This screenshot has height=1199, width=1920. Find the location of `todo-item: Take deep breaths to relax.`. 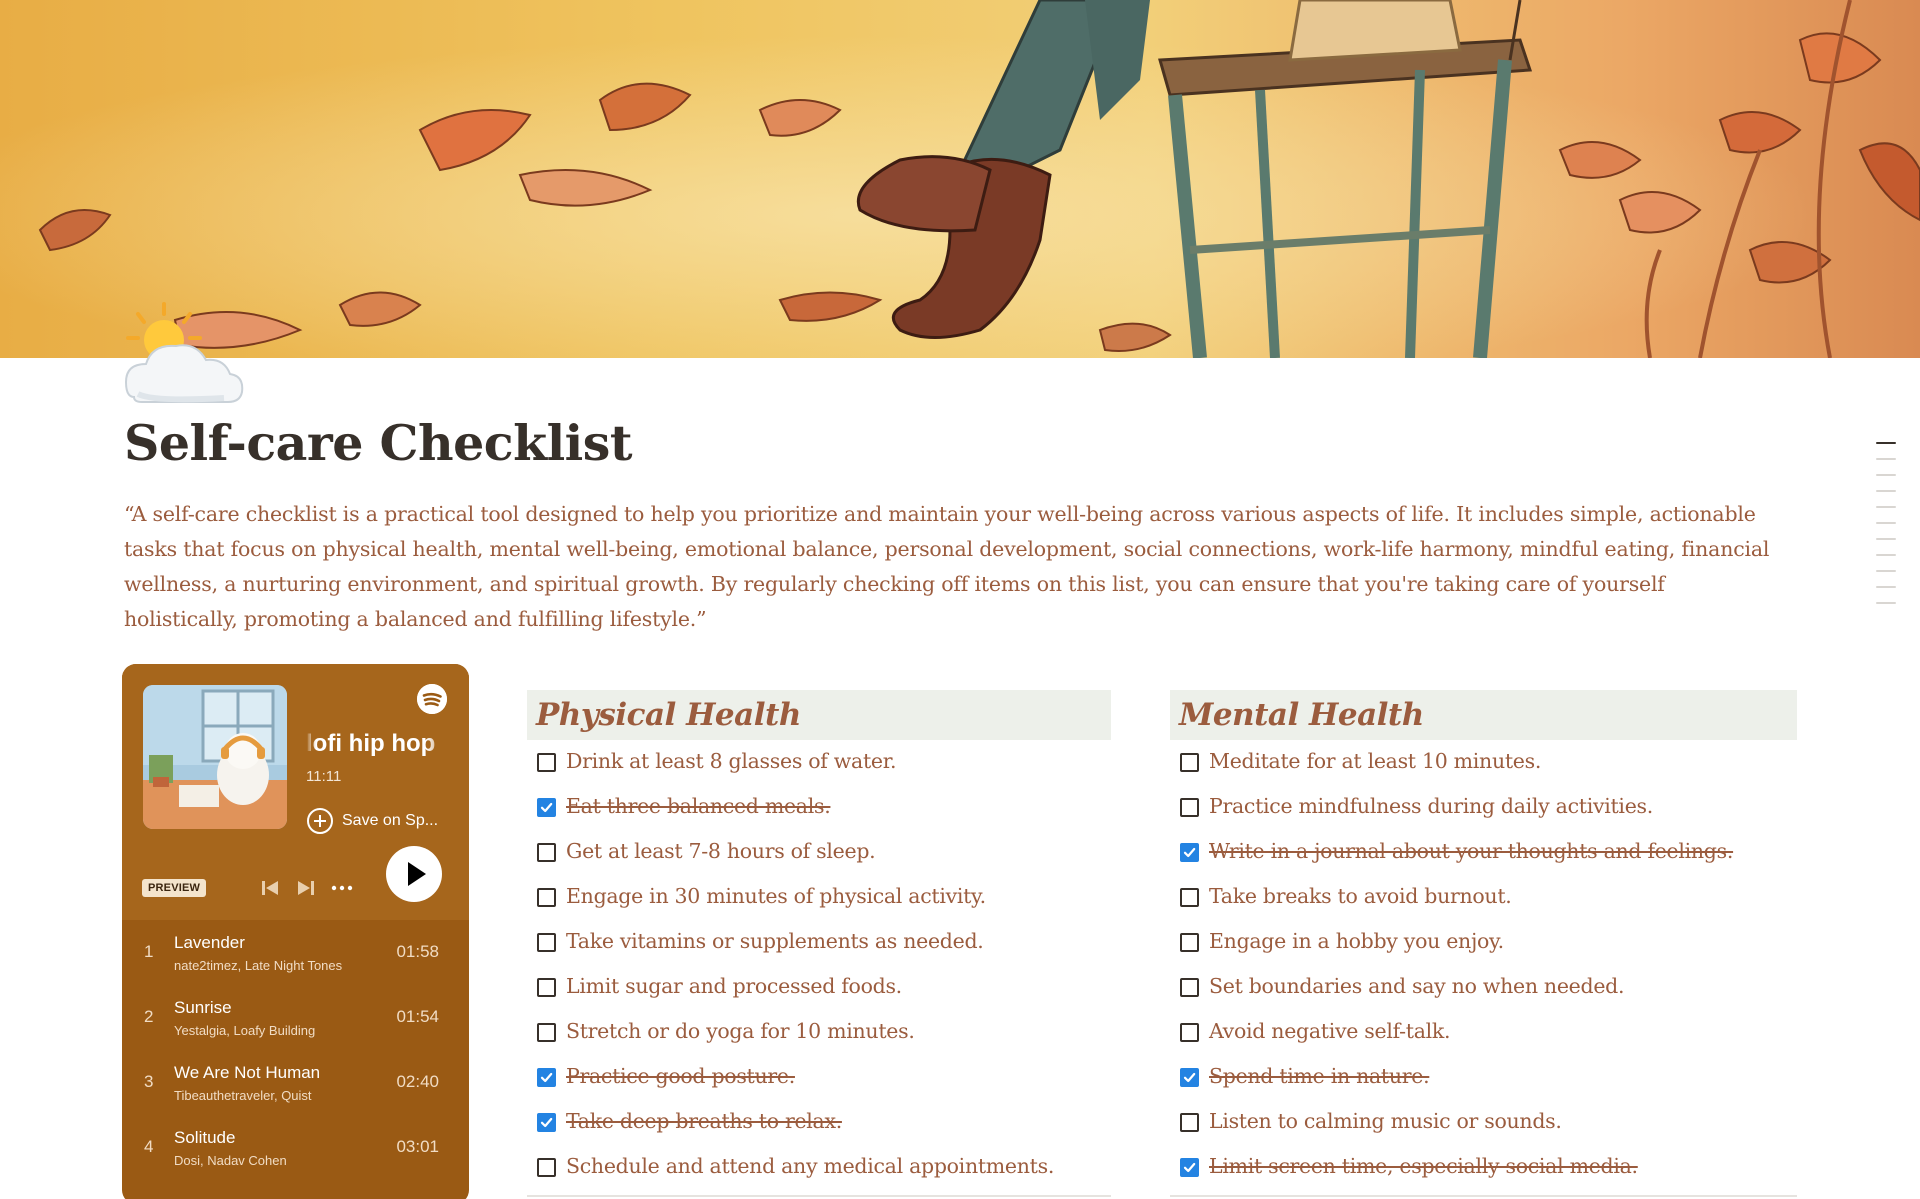

todo-item: Take deep breaths to relax. is located at coordinates (819, 1122).